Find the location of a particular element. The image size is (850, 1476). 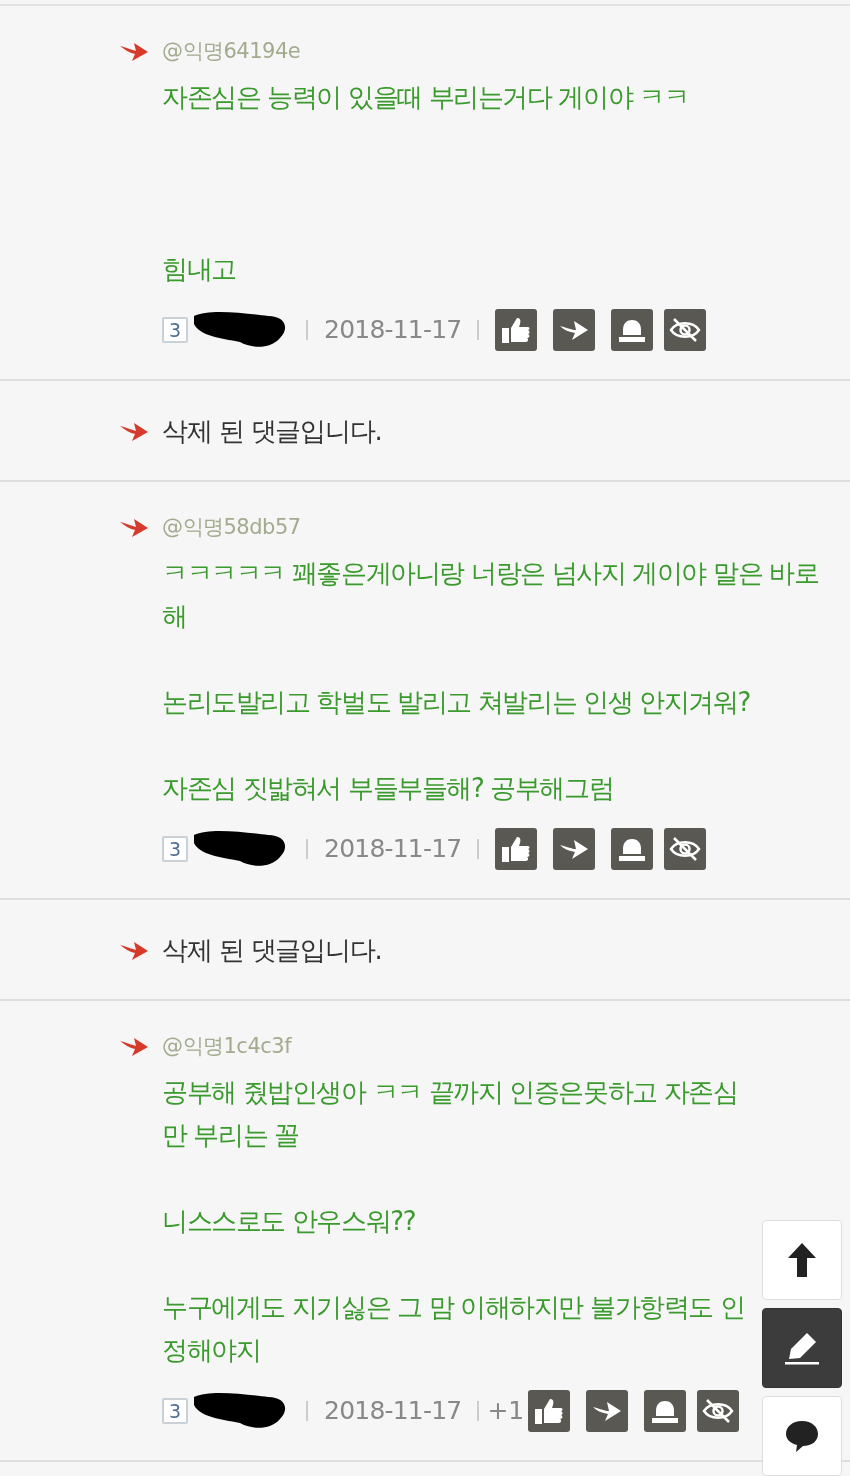

pencil-icon is located at coordinates (802, 1348).